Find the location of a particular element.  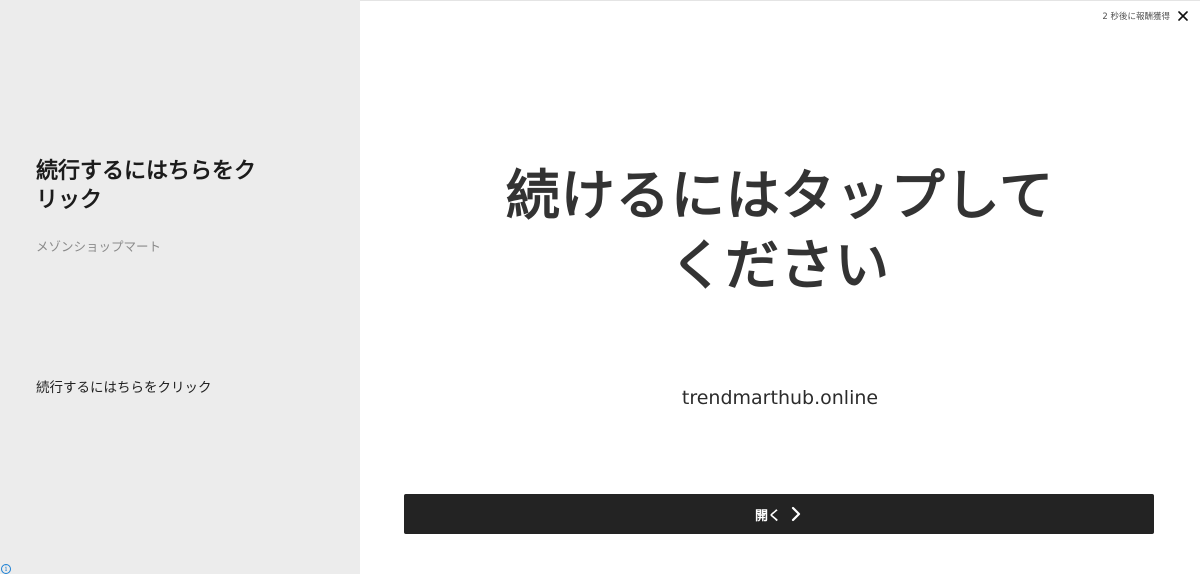

ad-image-text-line-2: ください is located at coordinates (780, 265).